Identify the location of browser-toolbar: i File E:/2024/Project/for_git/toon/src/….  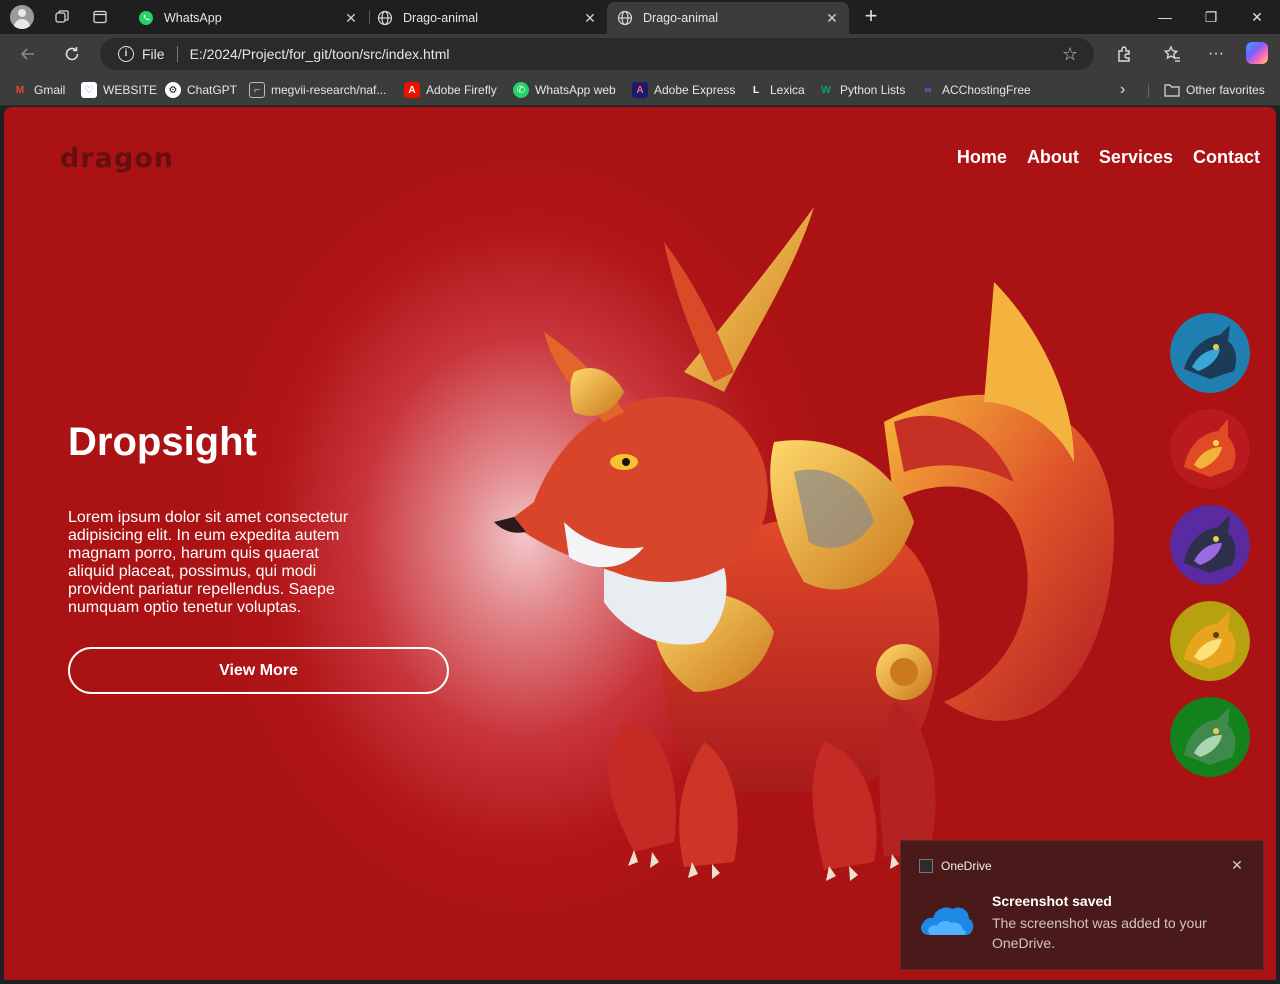
(640, 54).